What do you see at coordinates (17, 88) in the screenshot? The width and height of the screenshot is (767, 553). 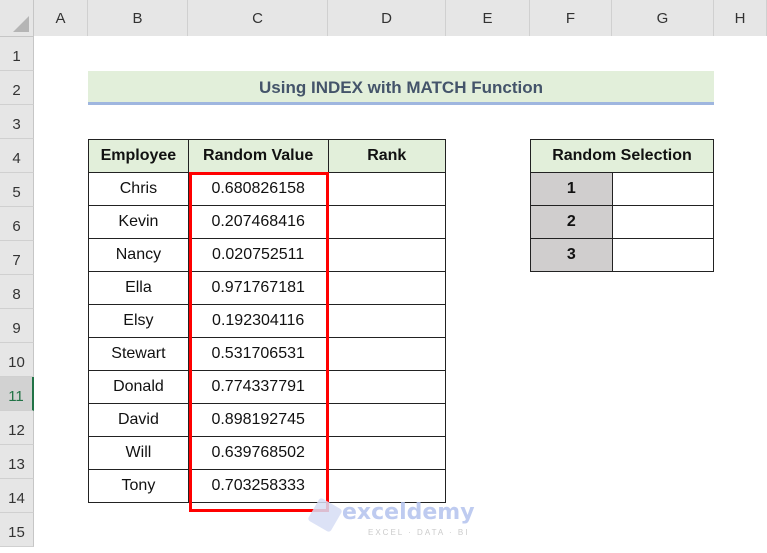 I see `row-header-2: 2` at bounding box center [17, 88].